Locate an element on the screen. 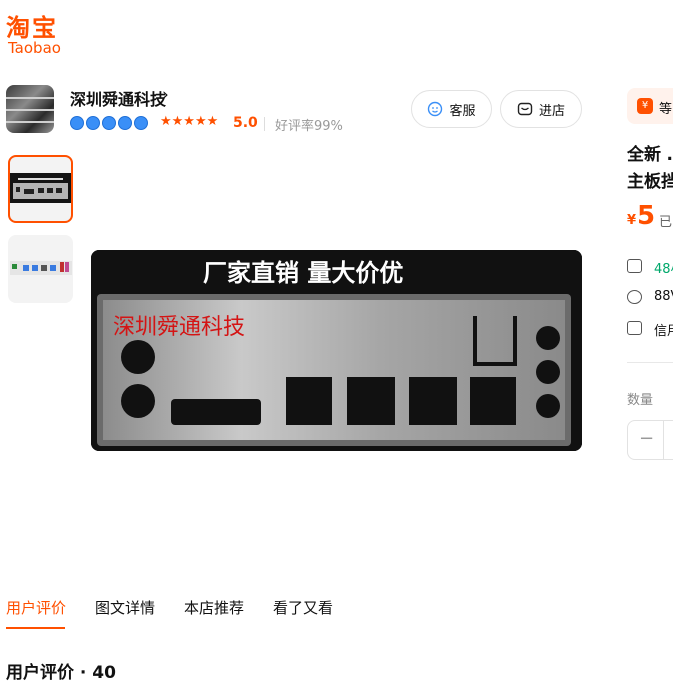  enter-store-button: 进店 is located at coordinates (541, 109).